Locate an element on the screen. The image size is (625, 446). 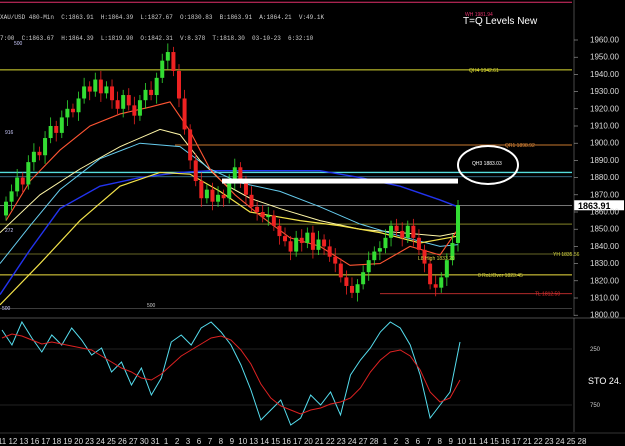
date-label: 14 is located at coordinates (264, 441).